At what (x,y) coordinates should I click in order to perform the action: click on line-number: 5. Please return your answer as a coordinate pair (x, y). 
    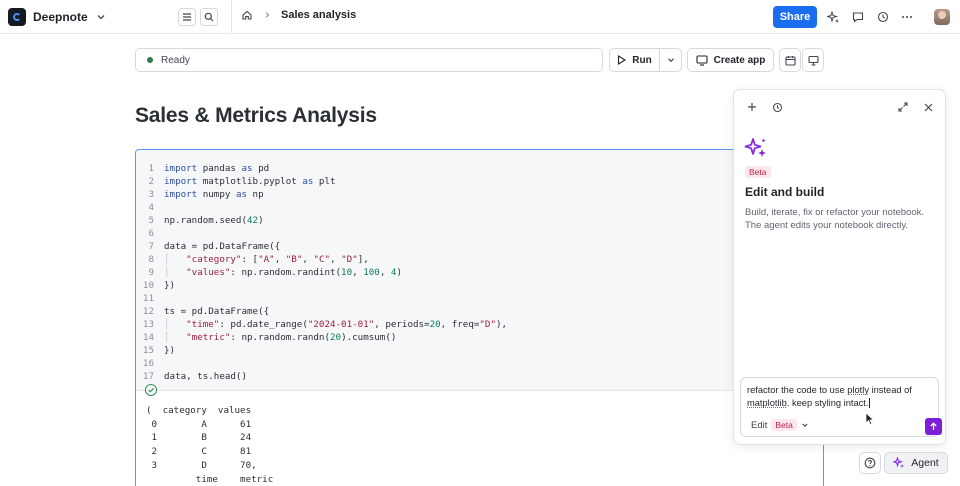
    Looking at the image, I should click on (151, 220).